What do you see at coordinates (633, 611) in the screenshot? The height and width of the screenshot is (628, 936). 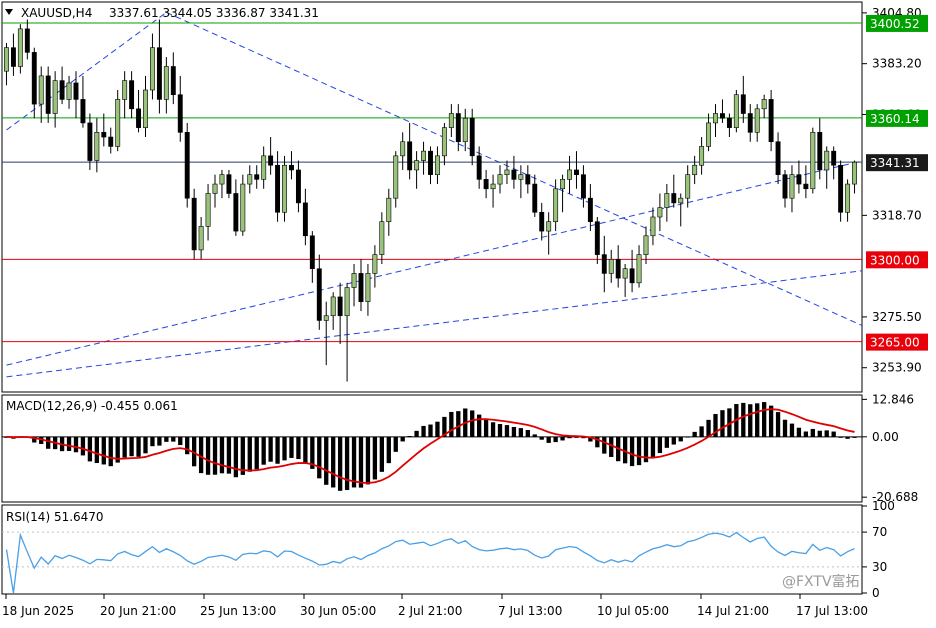 I see `time-tick-label: 10 Jul 05:00` at bounding box center [633, 611].